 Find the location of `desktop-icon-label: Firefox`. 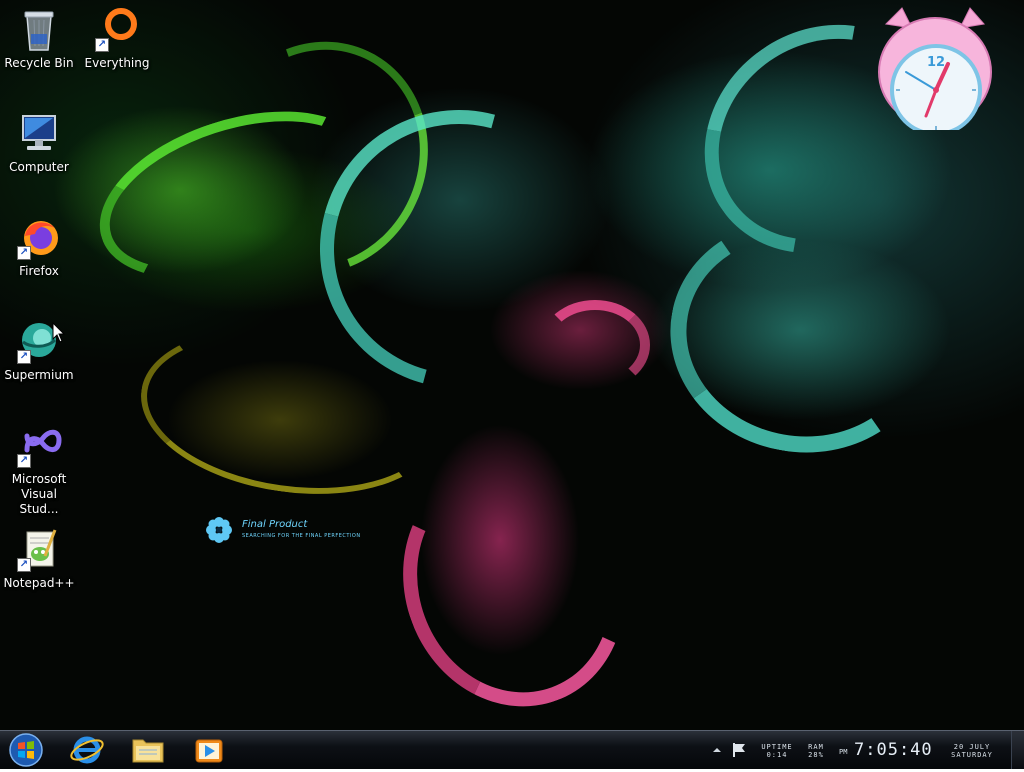

desktop-icon-label: Firefox is located at coordinates (39, 271).